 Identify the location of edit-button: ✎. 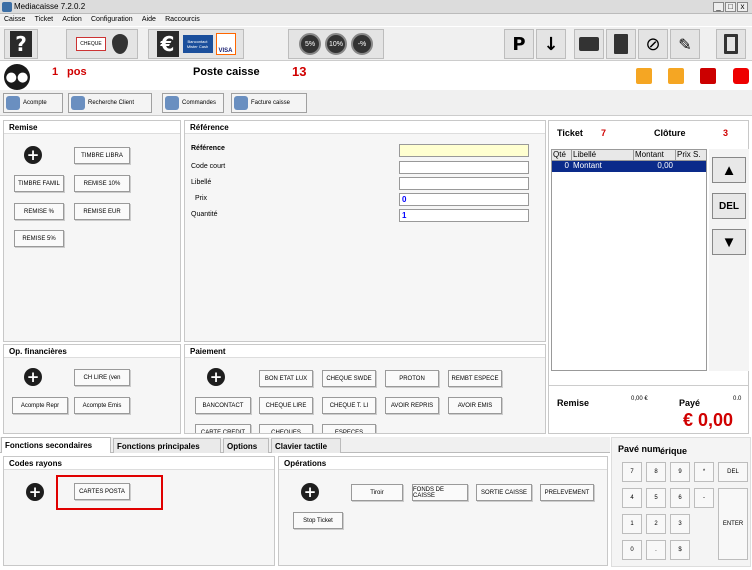
(685, 44).